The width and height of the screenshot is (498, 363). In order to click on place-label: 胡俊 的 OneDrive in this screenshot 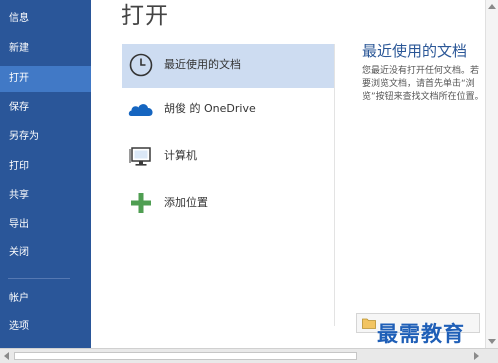, I will do `click(210, 108)`.